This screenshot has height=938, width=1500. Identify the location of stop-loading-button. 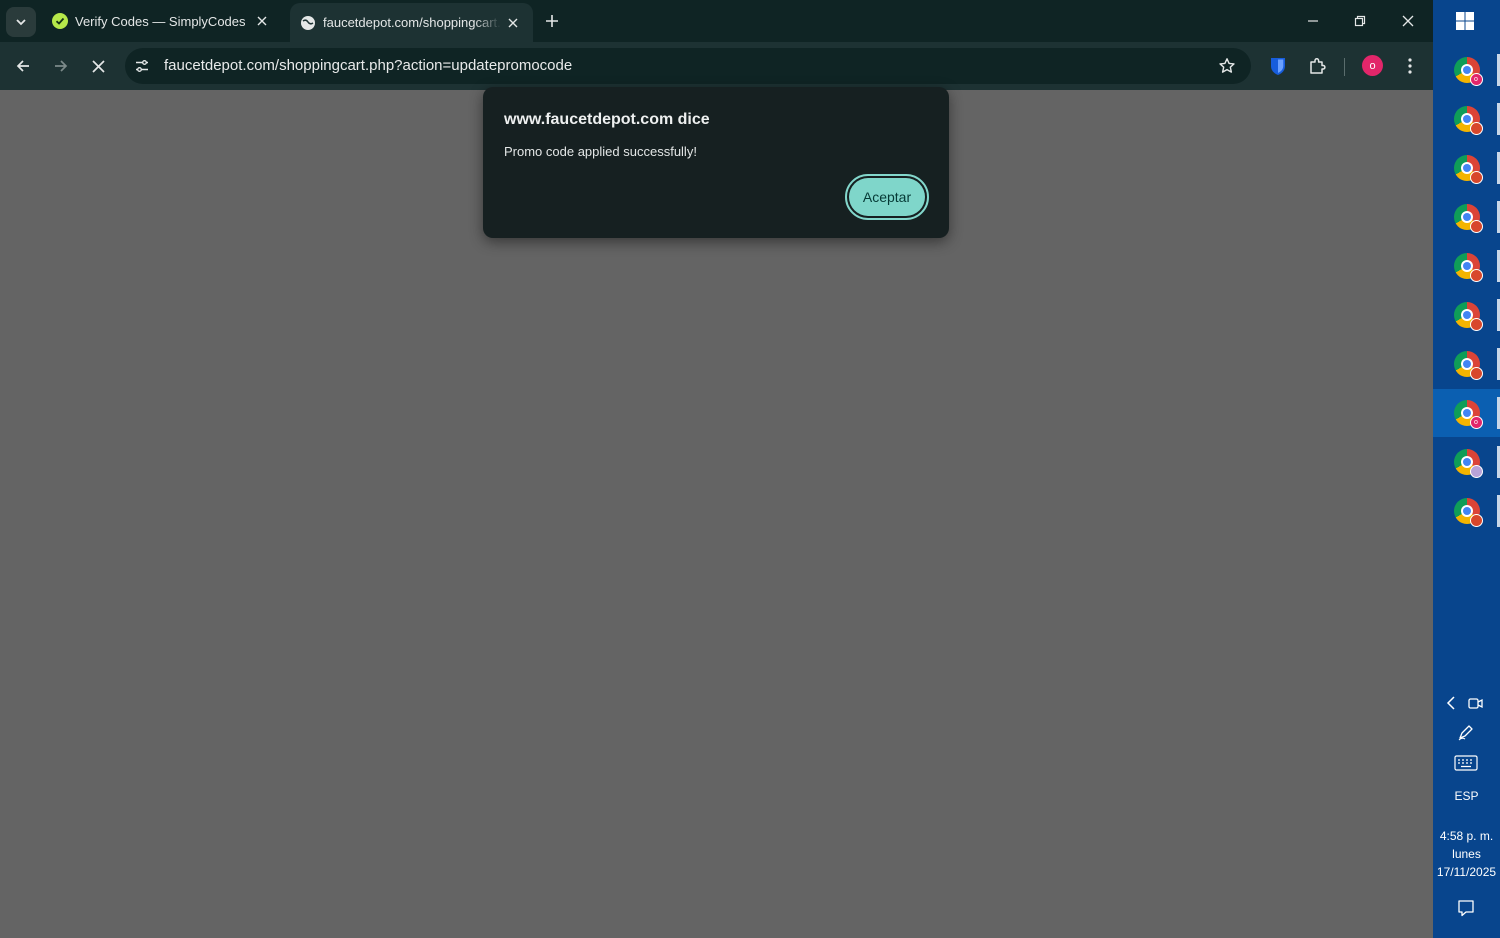
(98, 66).